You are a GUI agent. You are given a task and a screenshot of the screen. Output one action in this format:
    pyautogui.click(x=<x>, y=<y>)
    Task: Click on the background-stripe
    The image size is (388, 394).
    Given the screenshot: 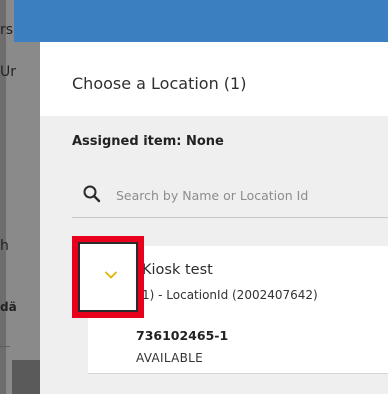 What is the action you would take?
    pyautogui.click(x=3, y=197)
    